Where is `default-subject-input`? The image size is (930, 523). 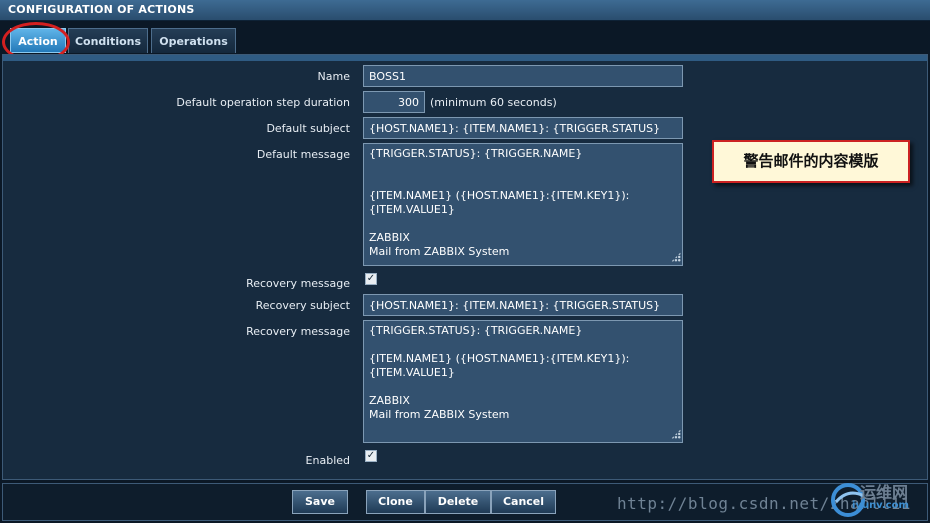
default-subject-input is located at coordinates (523, 128).